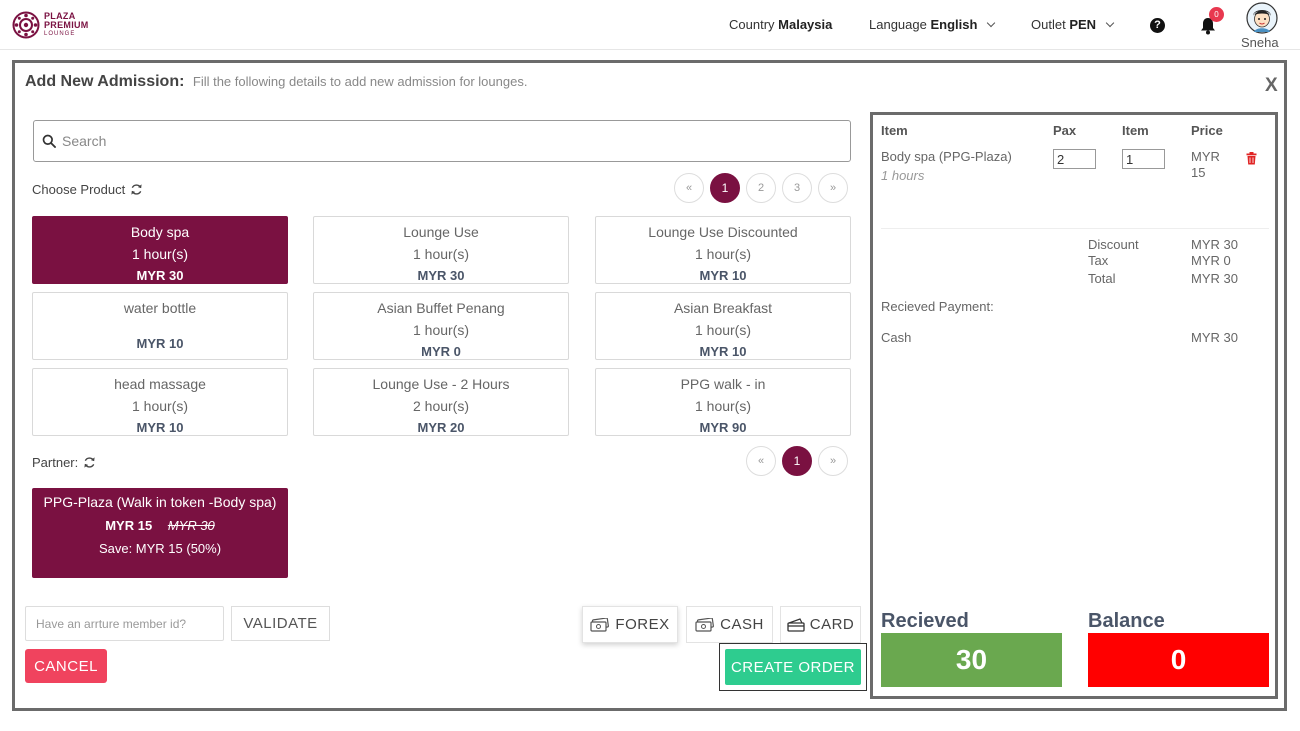 The height and width of the screenshot is (731, 1300). Describe the element at coordinates (441, 351) in the screenshot. I see `product-price: MYR 0` at that location.